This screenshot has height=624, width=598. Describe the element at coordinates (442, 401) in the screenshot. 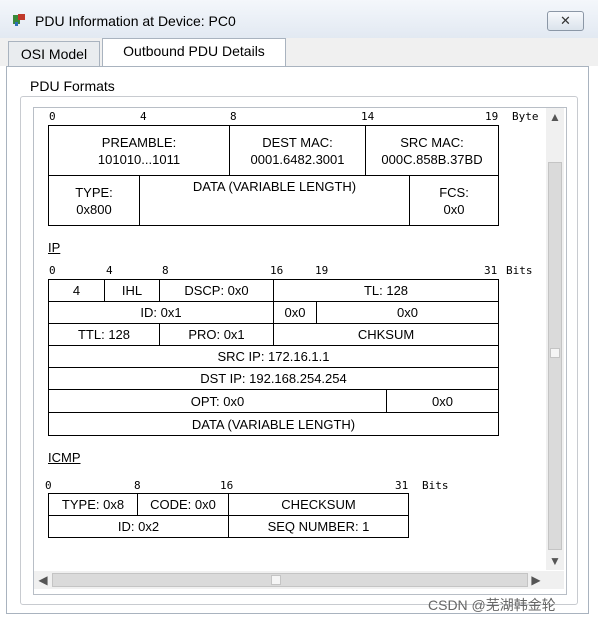

I see `ip-padding-field: 0x0` at that location.